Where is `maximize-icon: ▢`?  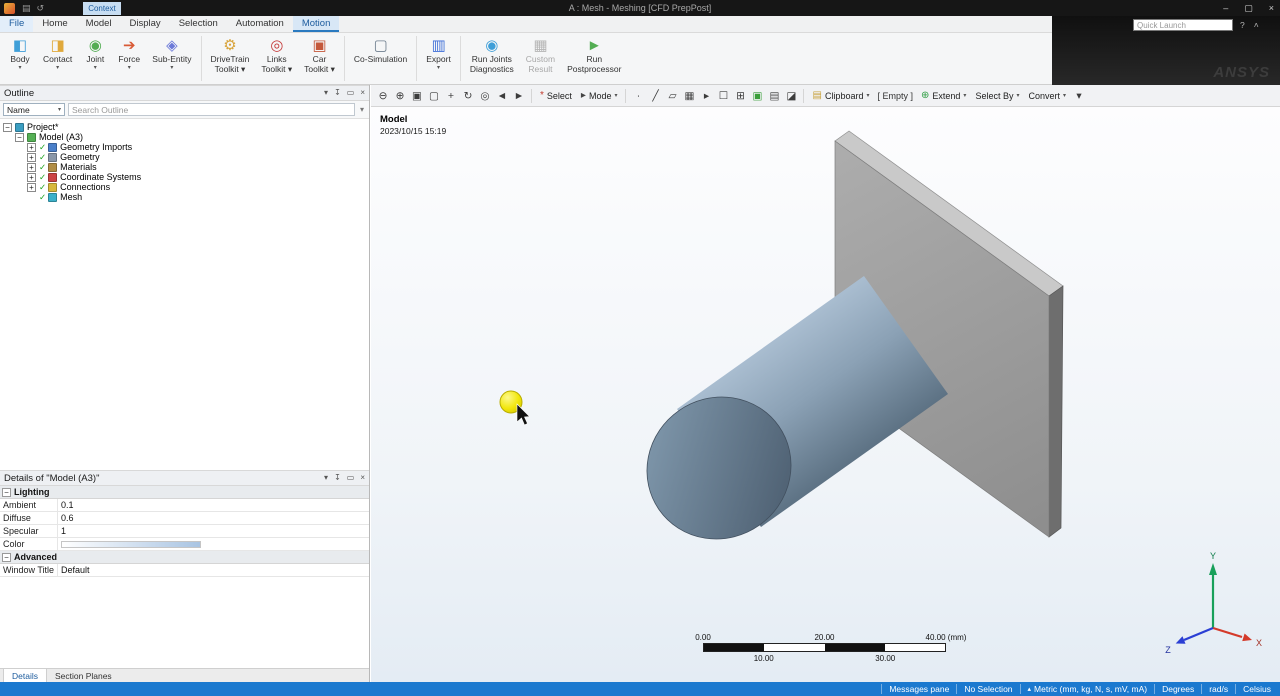 maximize-icon: ▢ is located at coordinates (1248, 8).